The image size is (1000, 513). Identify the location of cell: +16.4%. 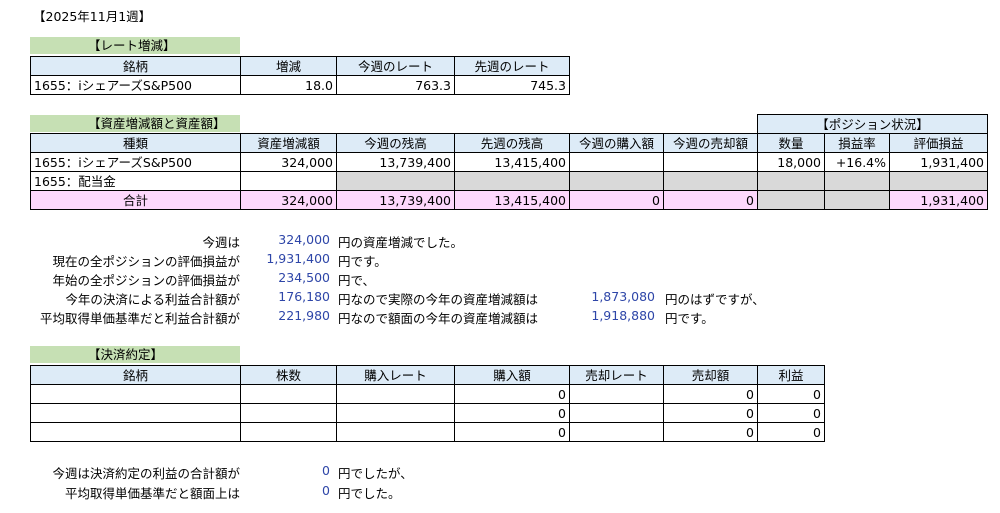
(857, 162).